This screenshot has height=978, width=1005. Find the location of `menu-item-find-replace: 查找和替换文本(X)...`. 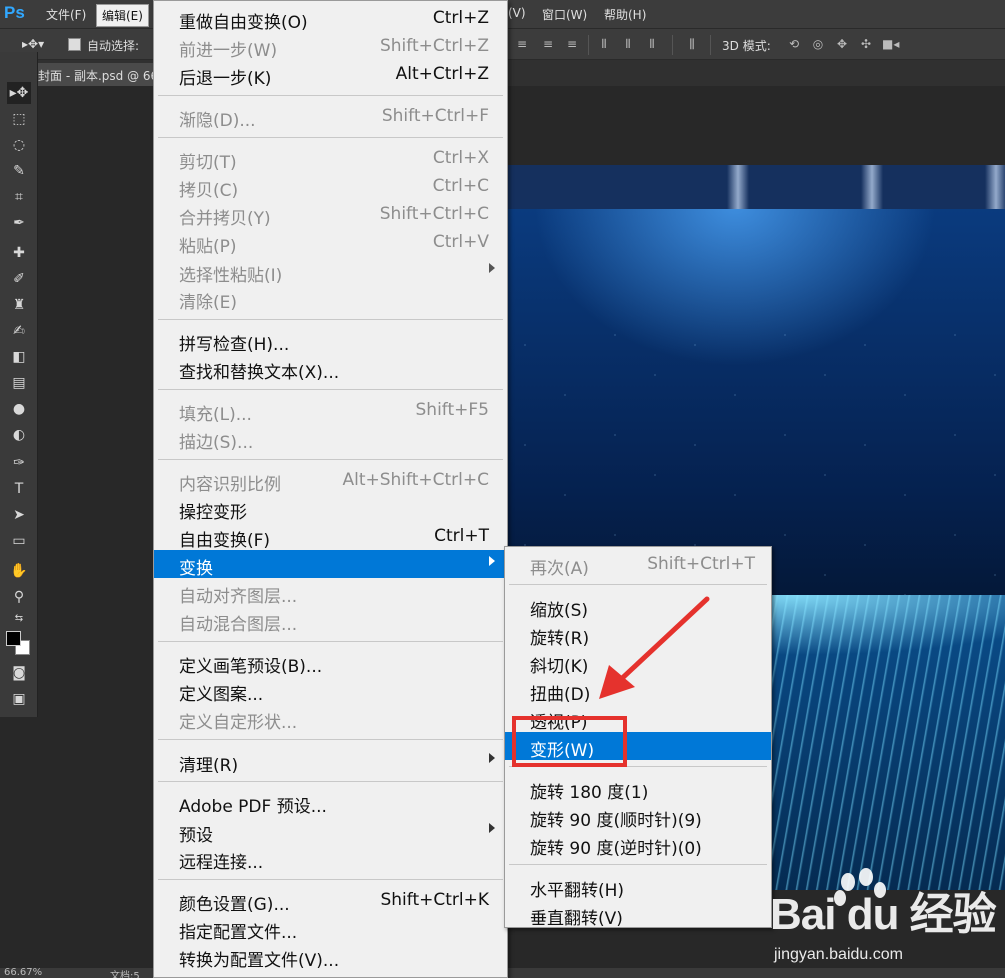

menu-item-find-replace: 查找和替换文本(X)... is located at coordinates (330, 368).